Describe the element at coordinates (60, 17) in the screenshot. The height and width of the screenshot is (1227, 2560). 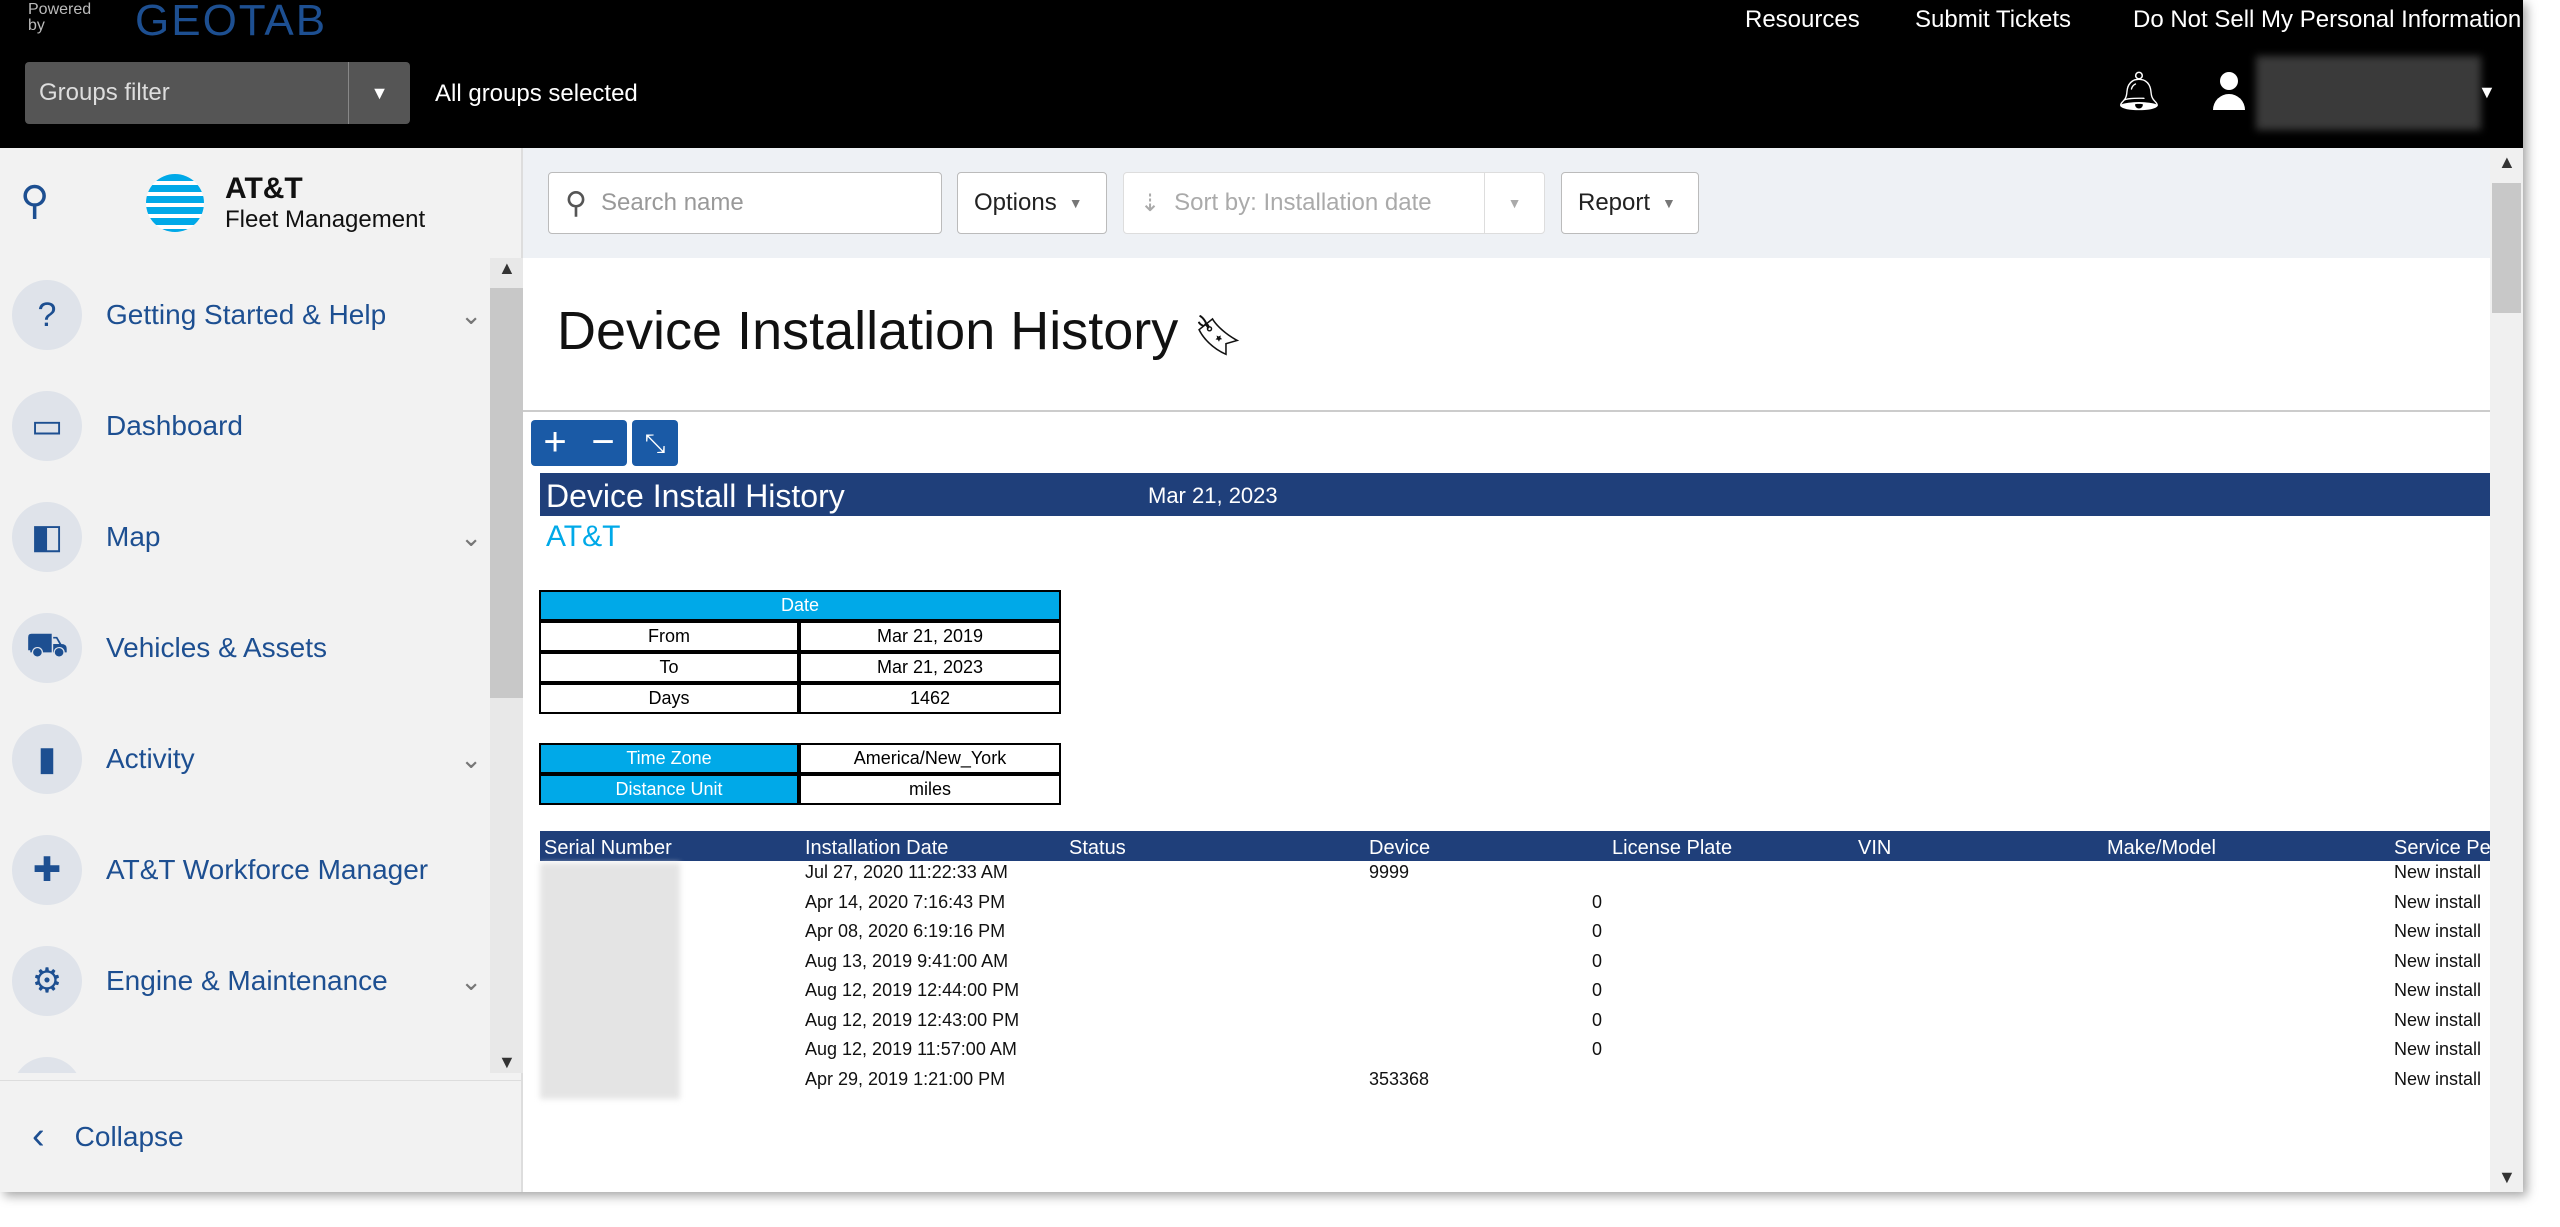
I see `powered-by: Powered by` at that location.